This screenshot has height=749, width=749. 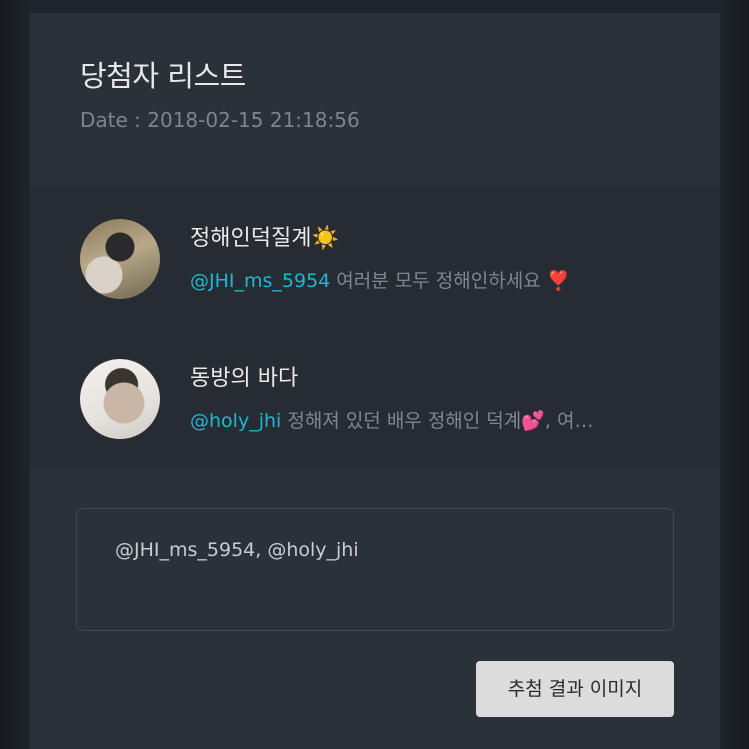 I want to click on winner-tweet-text: 여러분 모두 정해인하세요 ❣️, so click(x=450, y=281).